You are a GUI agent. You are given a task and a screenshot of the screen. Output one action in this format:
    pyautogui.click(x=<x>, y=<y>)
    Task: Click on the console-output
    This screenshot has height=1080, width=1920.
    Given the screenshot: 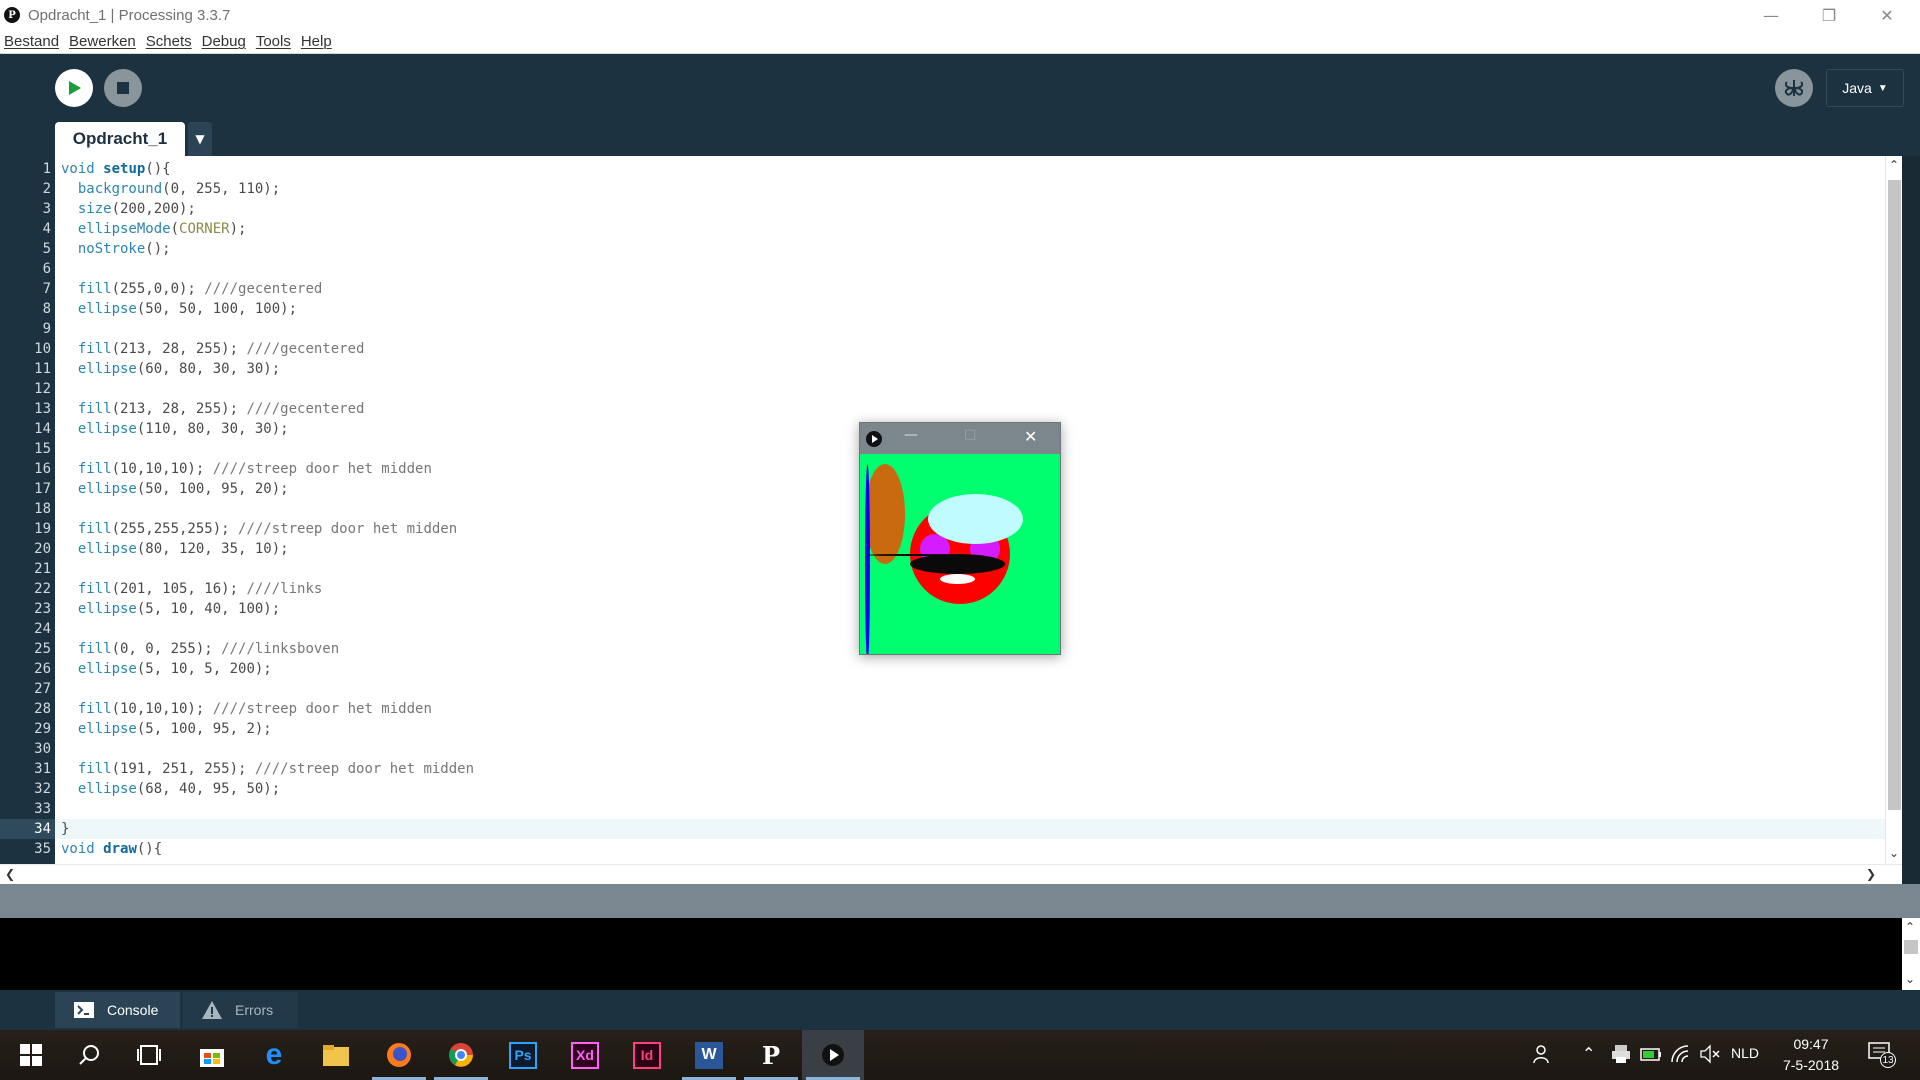 What is the action you would take?
    pyautogui.click(x=951, y=954)
    